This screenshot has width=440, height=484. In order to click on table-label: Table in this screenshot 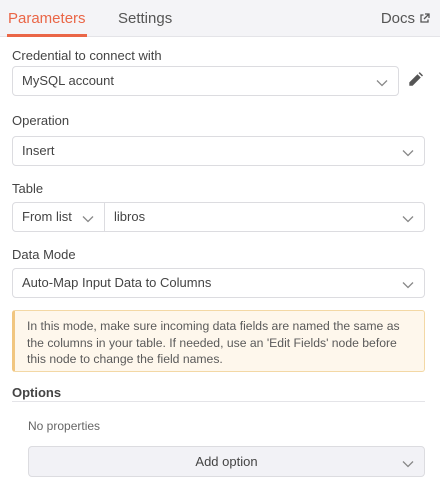, I will do `click(28, 188)`.